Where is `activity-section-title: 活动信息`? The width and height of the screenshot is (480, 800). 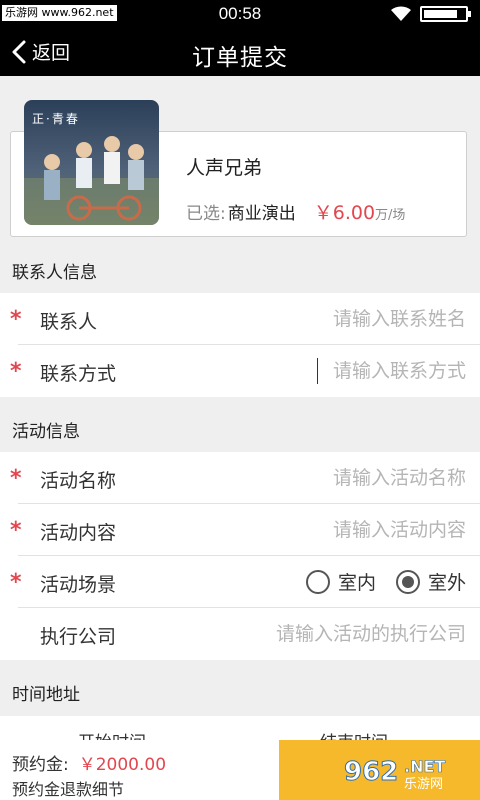
activity-section-title: 活动信息 is located at coordinates (46, 432).